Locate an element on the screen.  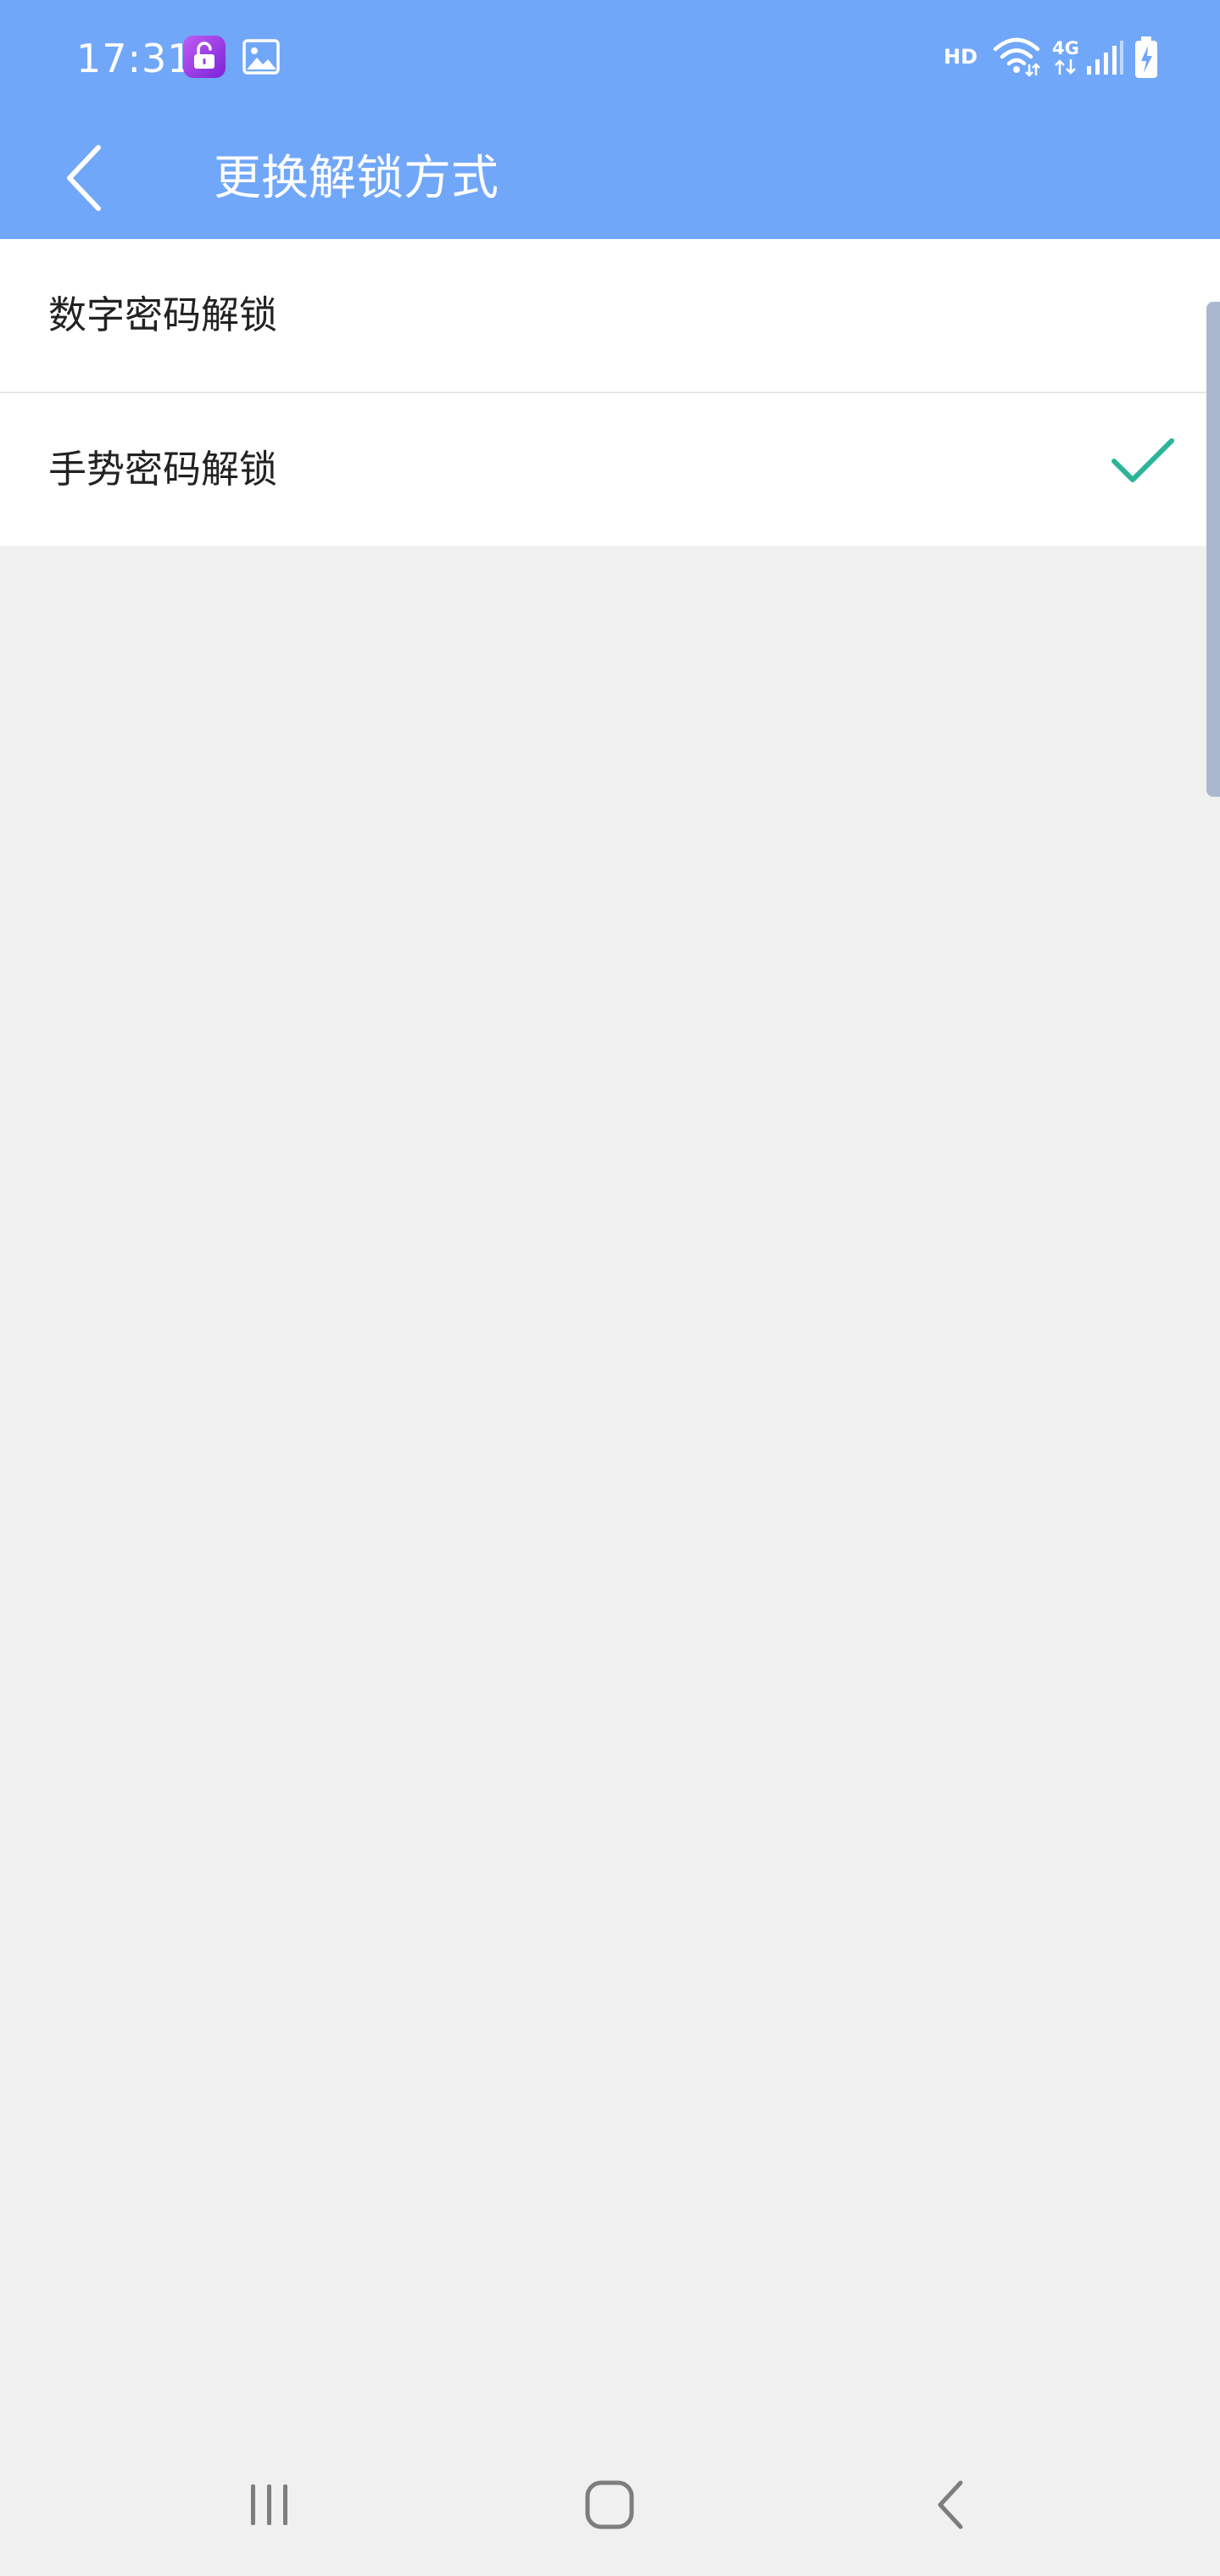
toolbar: 更换解锁方式 is located at coordinates (610, 179).